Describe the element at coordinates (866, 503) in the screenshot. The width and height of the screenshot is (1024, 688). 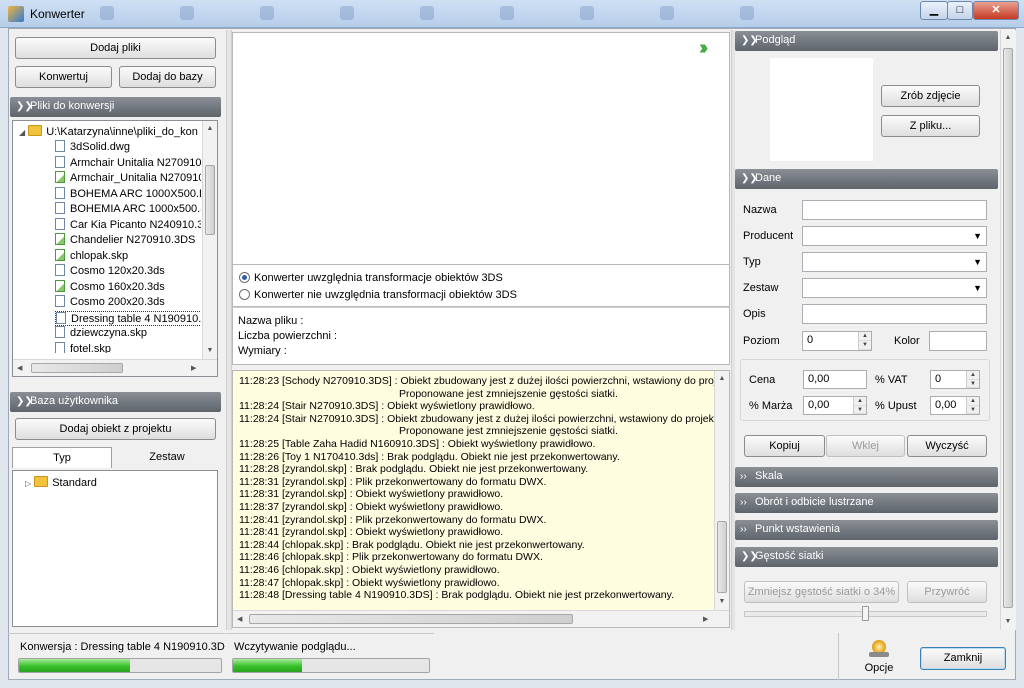
I see `rotation-header: ›› Obrót i odbicie lustrzane` at that location.